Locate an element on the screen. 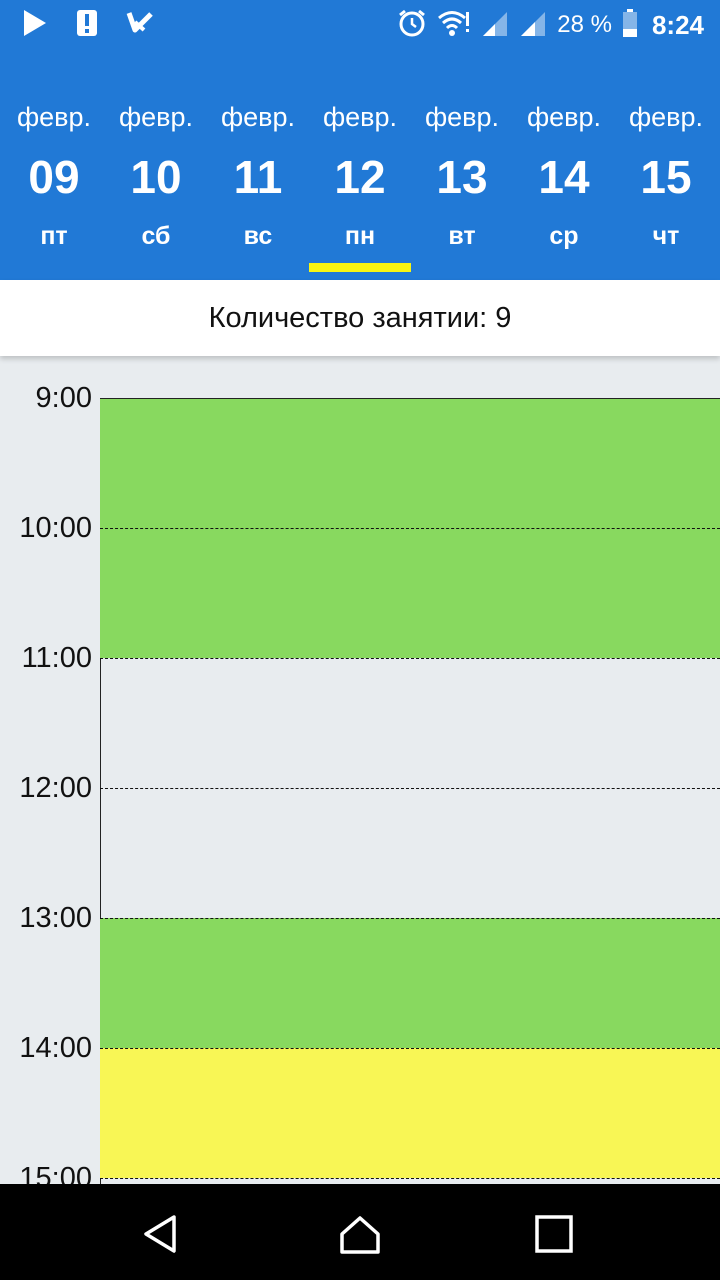 The width and height of the screenshot is (720, 1280). day-weekday: сб is located at coordinates (156, 236).